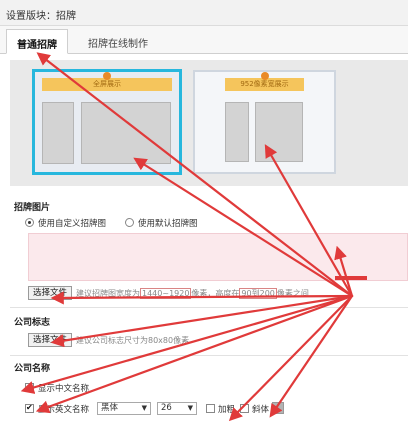  What do you see at coordinates (227, 410) in the screenshot?
I see `bold-label: 加粗` at bounding box center [227, 410].